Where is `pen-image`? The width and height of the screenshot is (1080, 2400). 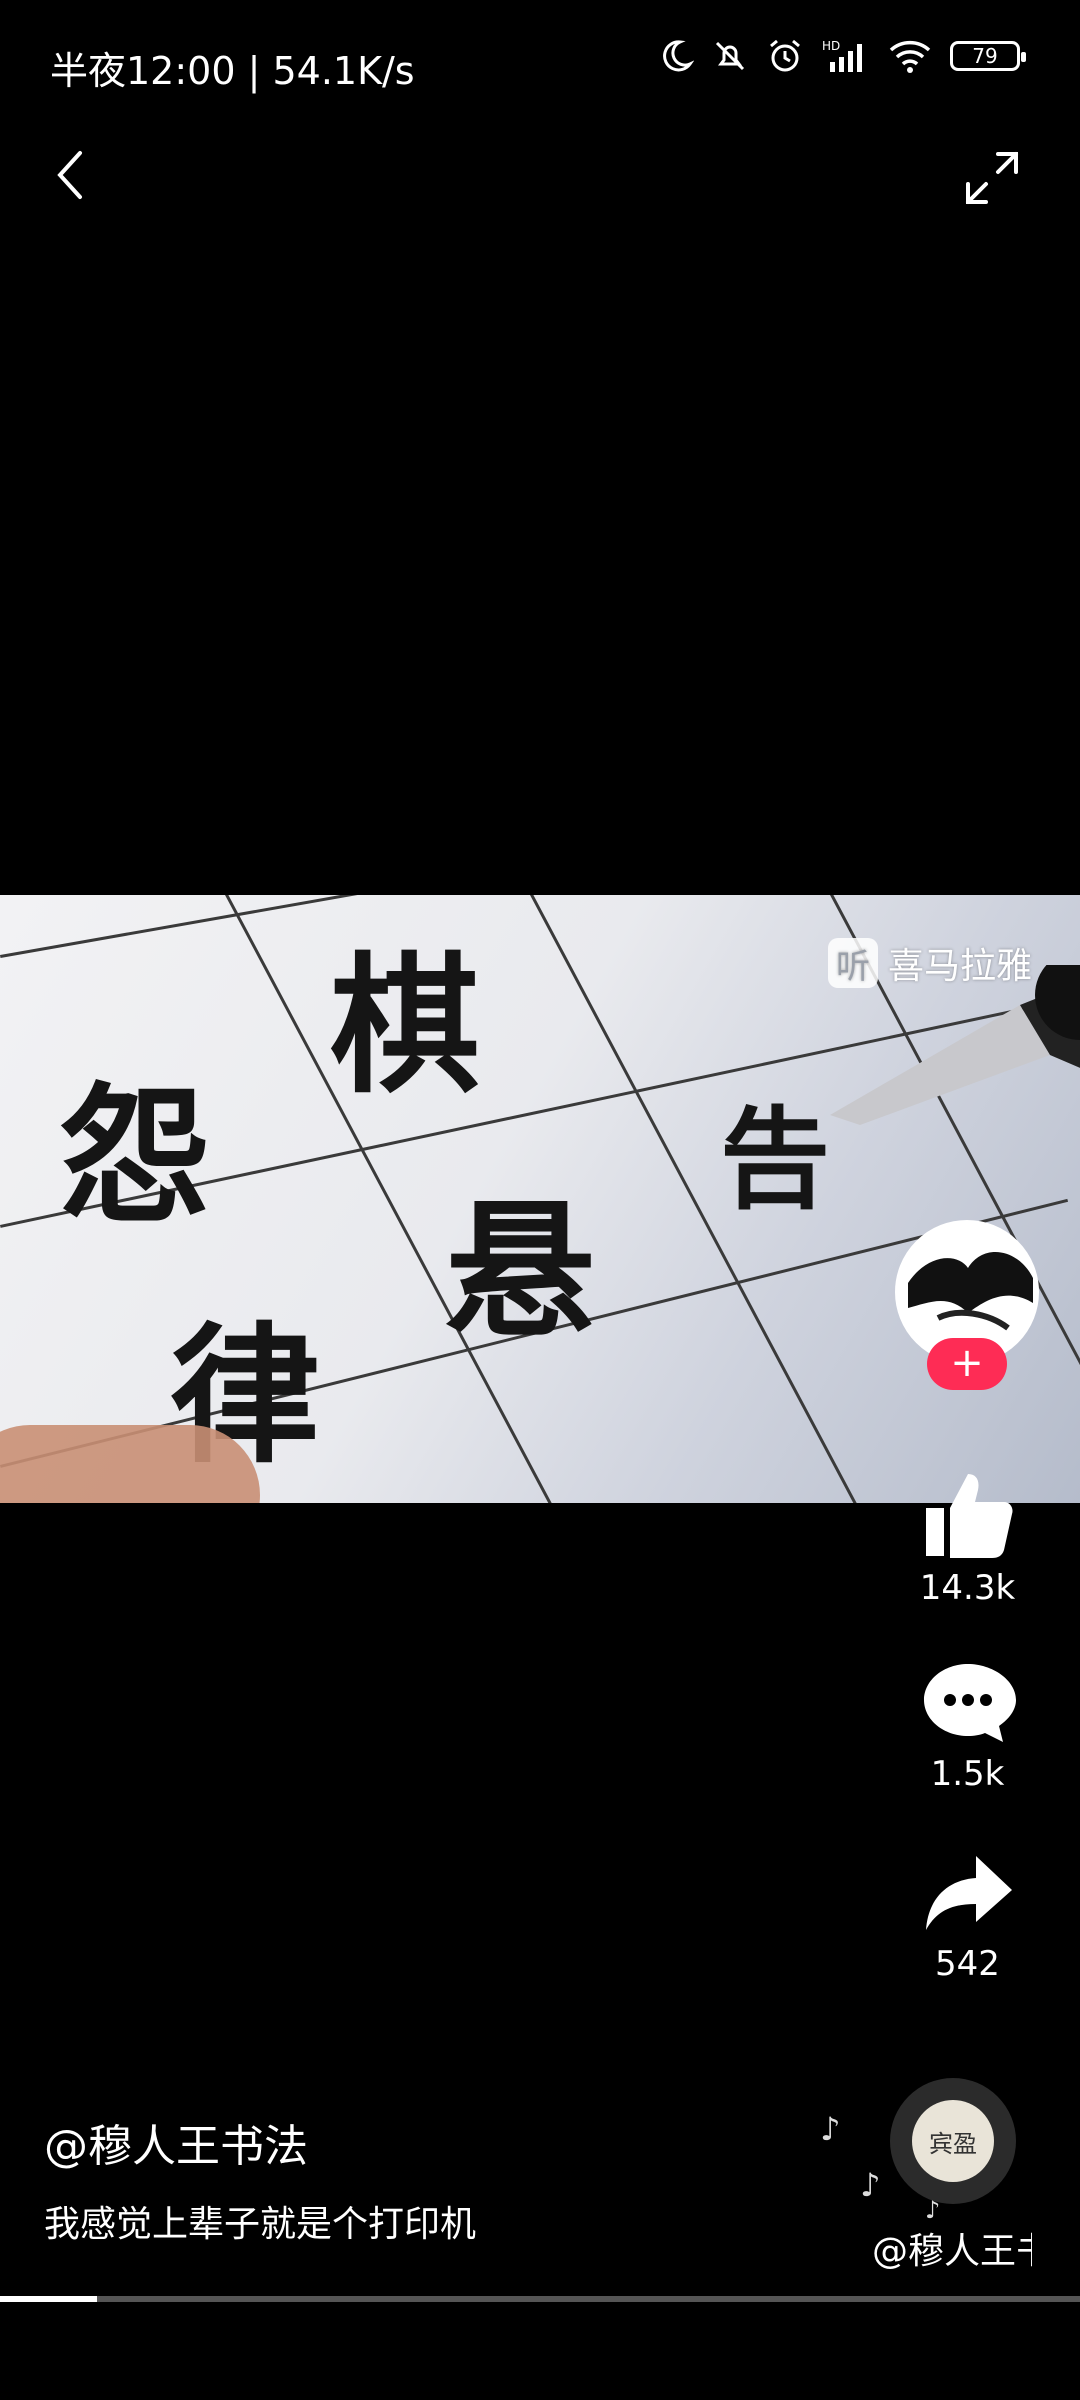 pen-image is located at coordinates (955, 1045).